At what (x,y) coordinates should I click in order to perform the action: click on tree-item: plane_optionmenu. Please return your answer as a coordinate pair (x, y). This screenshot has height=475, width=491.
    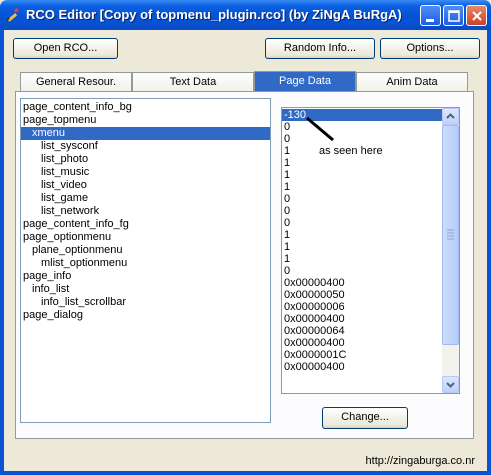
    Looking at the image, I should click on (145, 250).